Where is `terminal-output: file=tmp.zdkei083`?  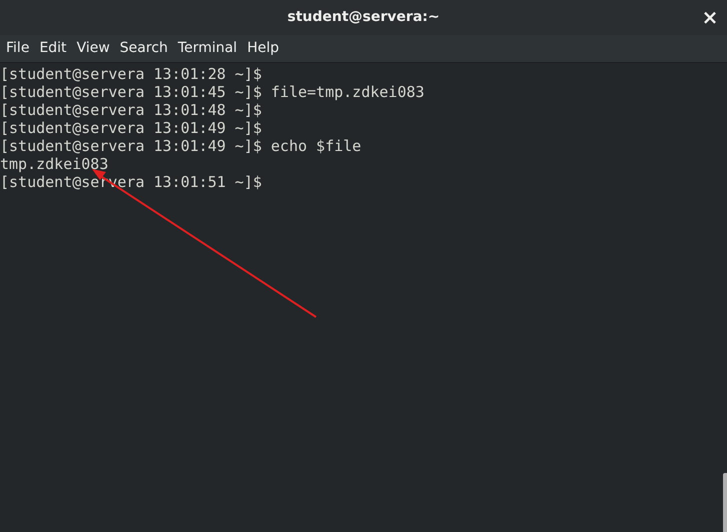 terminal-output: file=tmp.zdkei083 is located at coordinates (347, 92).